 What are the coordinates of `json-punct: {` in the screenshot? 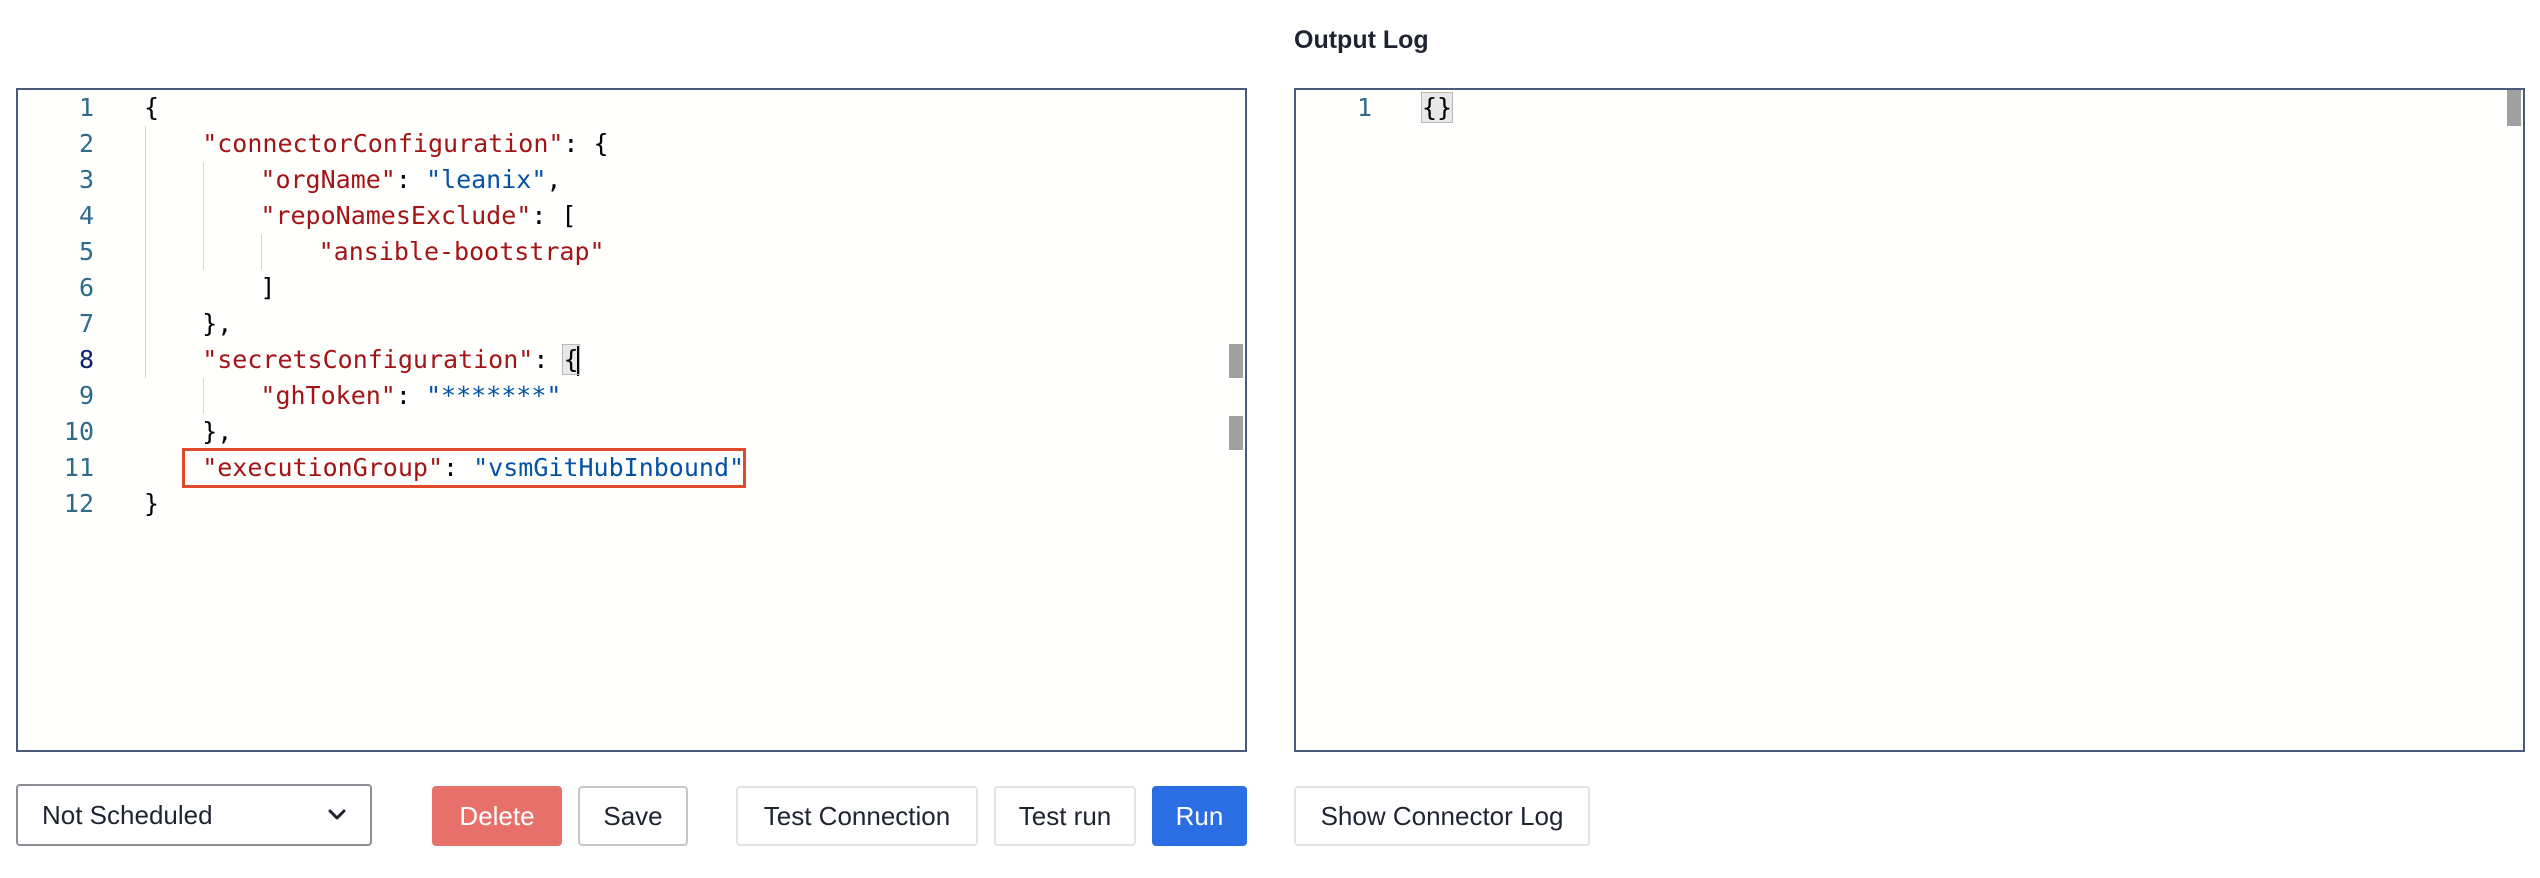 It's located at (152, 107).